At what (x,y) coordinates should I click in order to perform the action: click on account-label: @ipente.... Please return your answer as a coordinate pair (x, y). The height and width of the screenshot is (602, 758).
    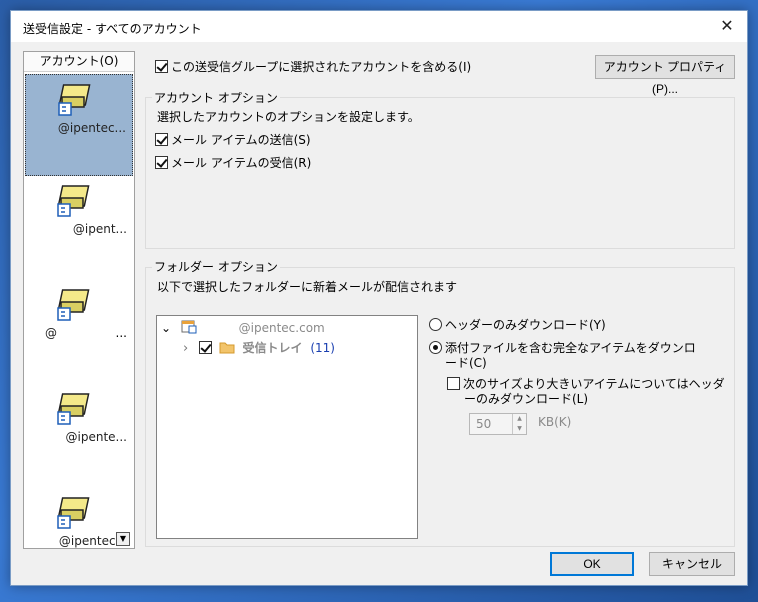
    Looking at the image, I should click on (96, 437).